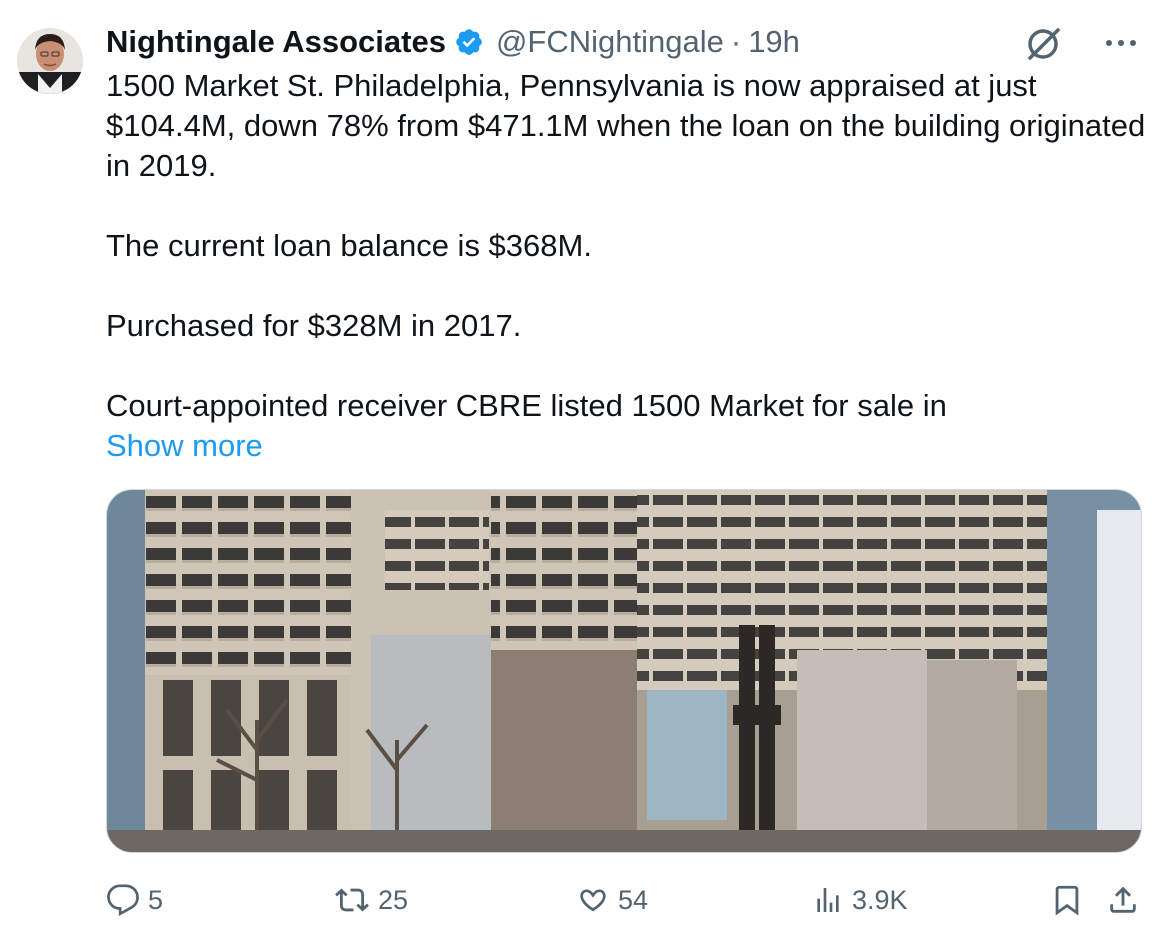  Describe the element at coordinates (612, 900) in the screenshot. I see `like-button: 54` at that location.